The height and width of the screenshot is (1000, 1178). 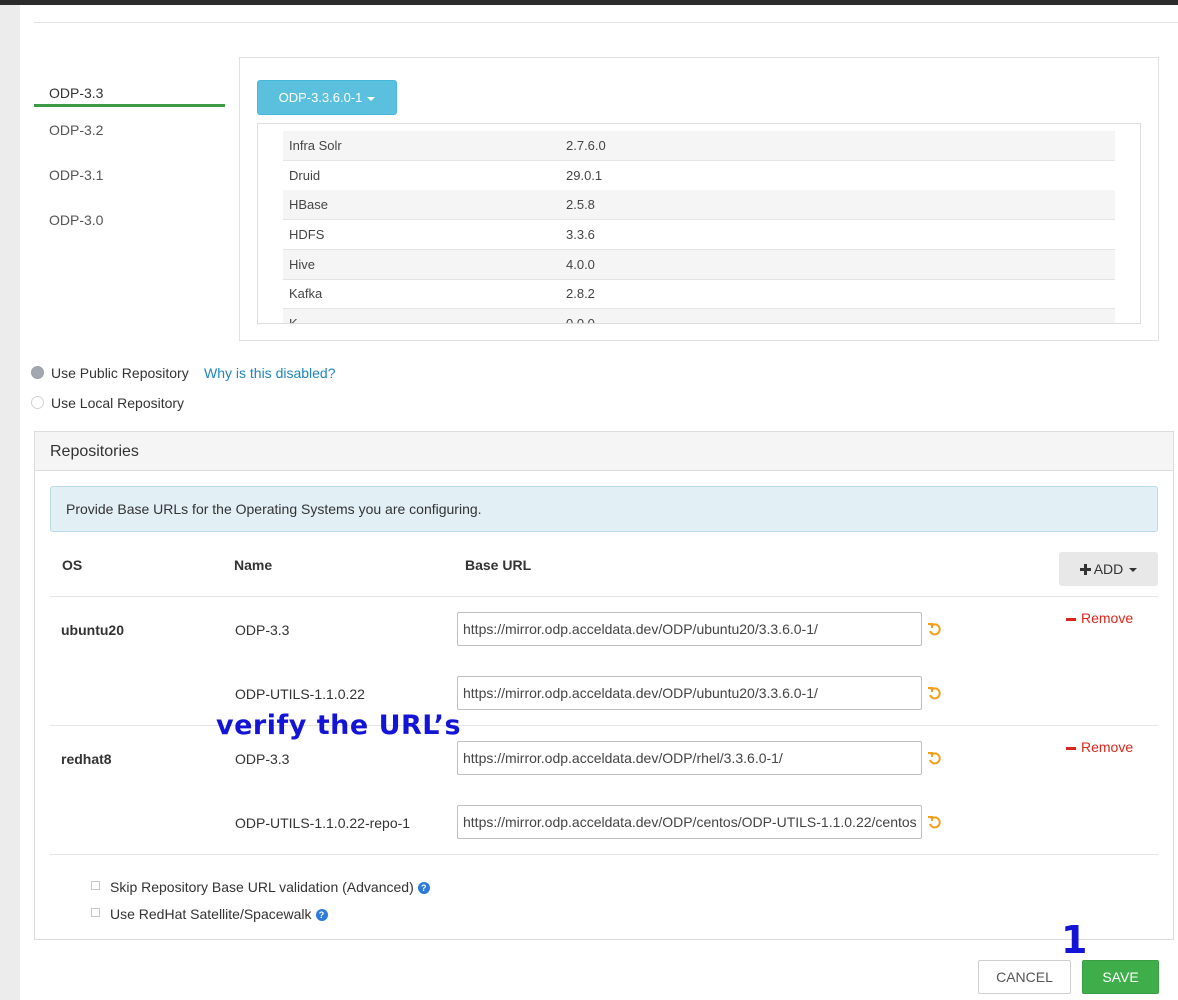 I want to click on service-version: 2.8.2, so click(x=580, y=293).